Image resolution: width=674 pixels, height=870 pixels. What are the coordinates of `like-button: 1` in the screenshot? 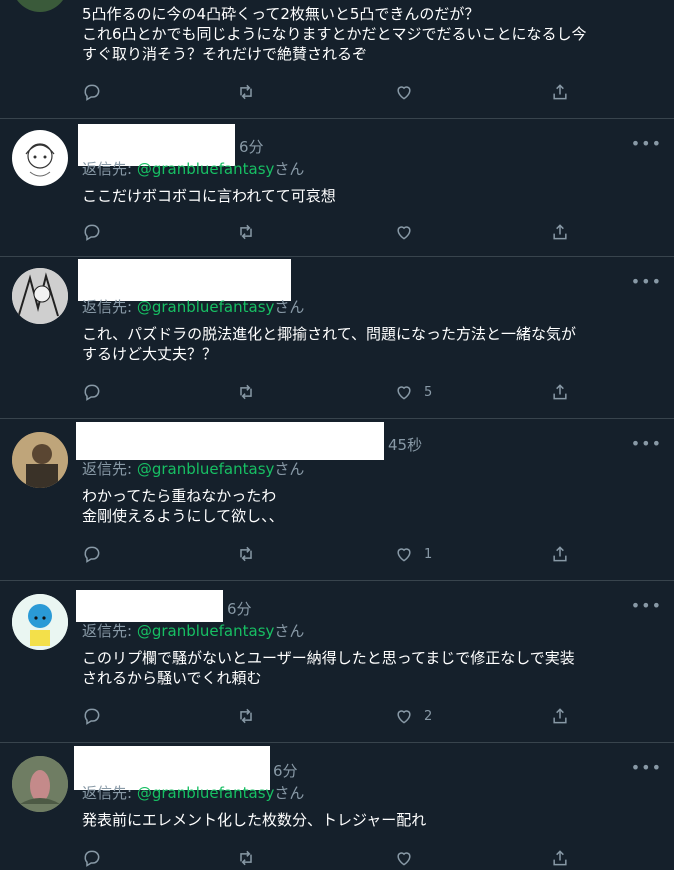 It's located at (413, 554).